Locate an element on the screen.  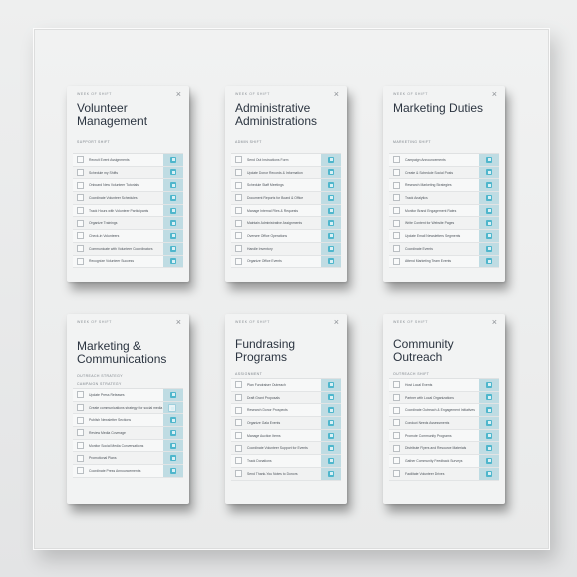
task-row: Organize Office Events is located at coordinates (286, 262).